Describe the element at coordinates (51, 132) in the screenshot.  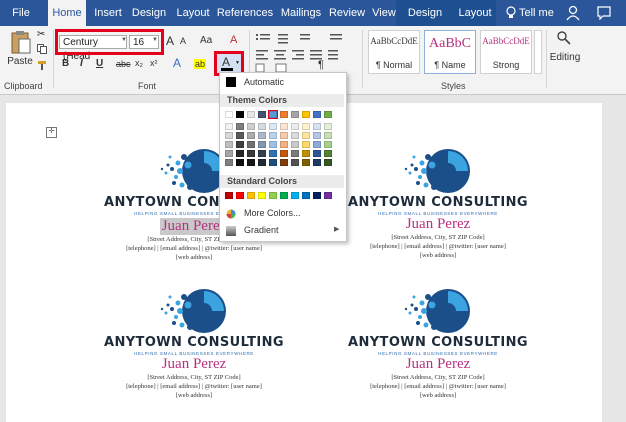
I see `table-move-handle: ✛` at that location.